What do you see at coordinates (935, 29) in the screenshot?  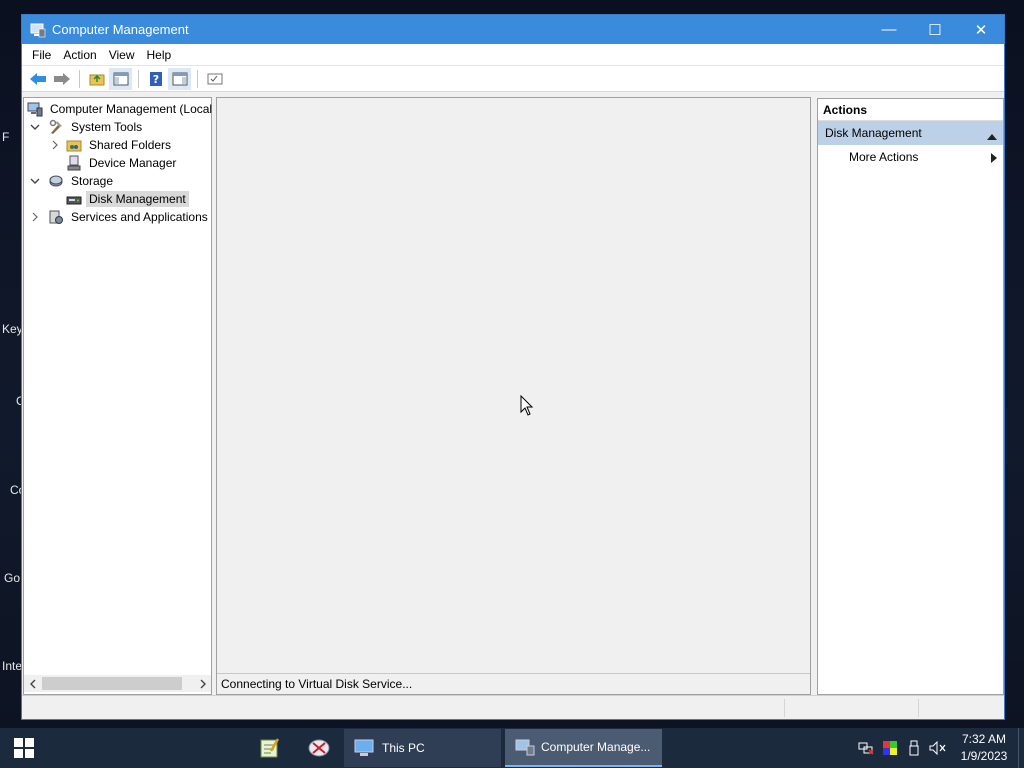 I see `maximize-button: ☐` at bounding box center [935, 29].